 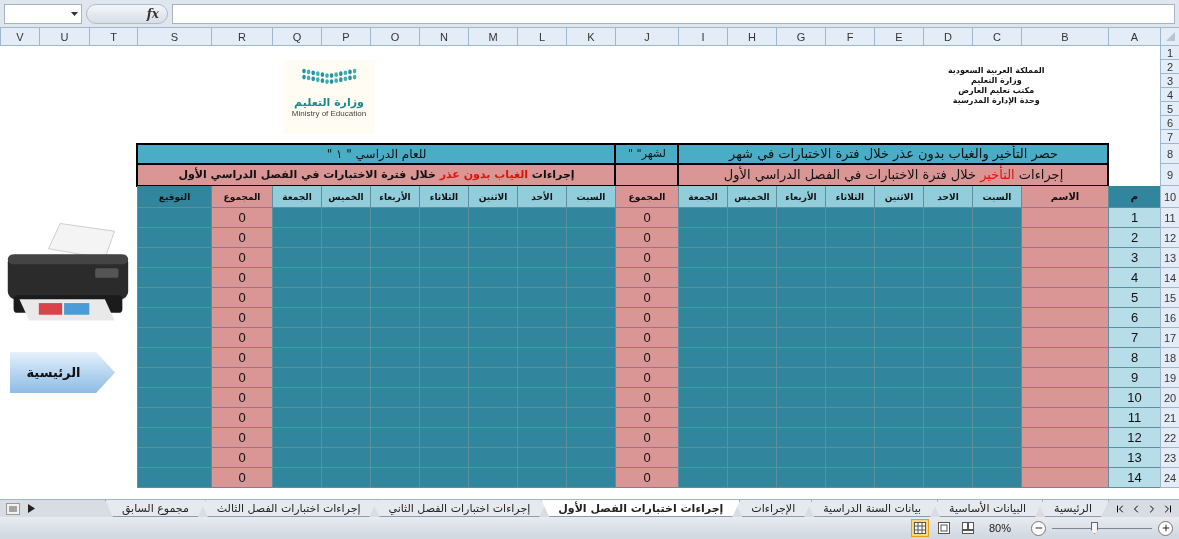 What do you see at coordinates (174, 197) in the screenshot?
I see `column-heading: التوقيع` at bounding box center [174, 197].